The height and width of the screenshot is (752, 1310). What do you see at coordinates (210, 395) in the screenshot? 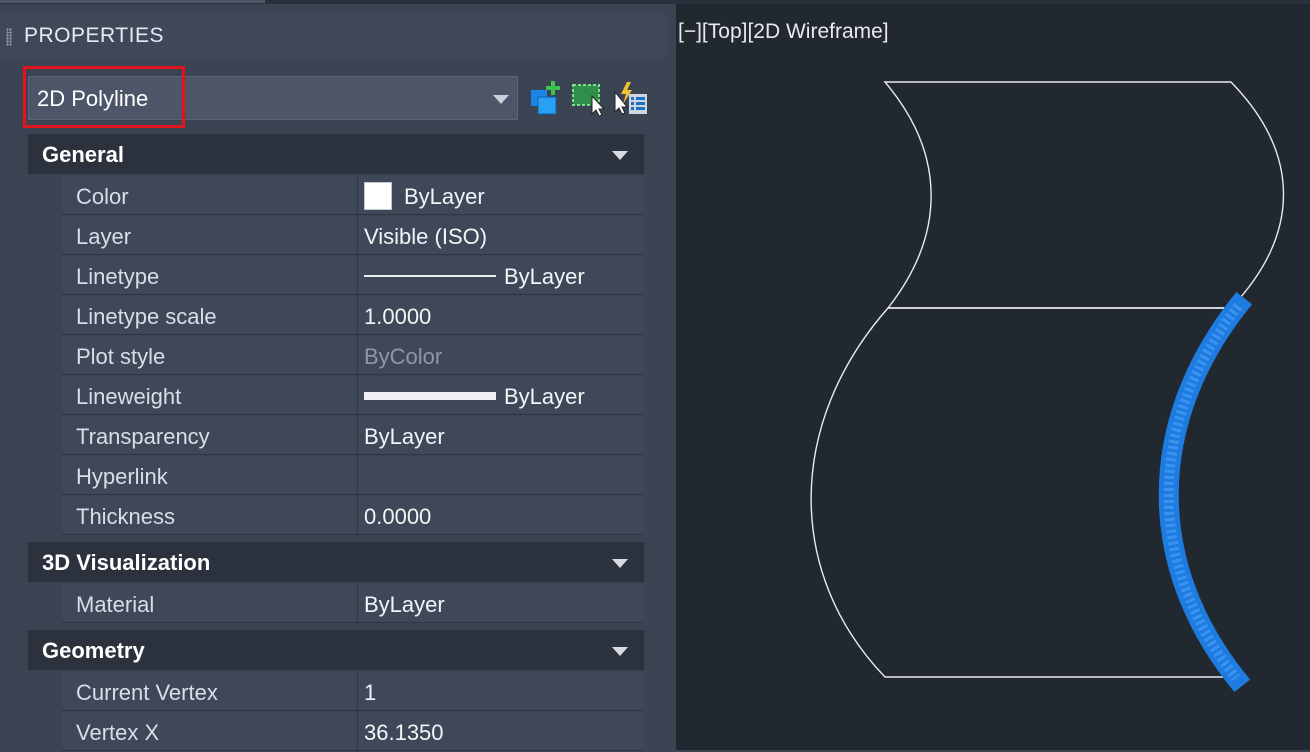
I see `property-name: Lineweight` at bounding box center [210, 395].